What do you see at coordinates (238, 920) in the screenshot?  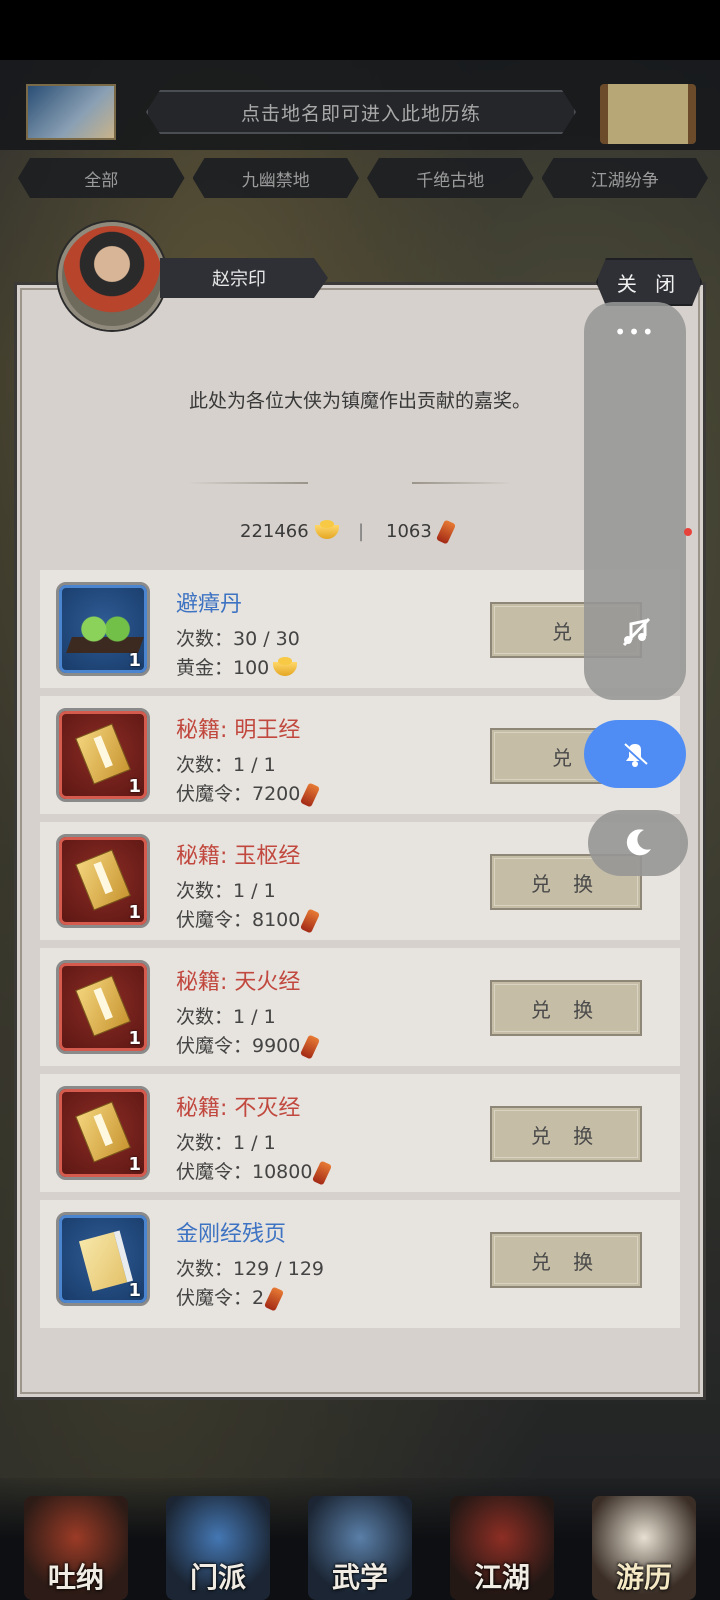 I see `item-cost-text: 伏魔令：8100` at bounding box center [238, 920].